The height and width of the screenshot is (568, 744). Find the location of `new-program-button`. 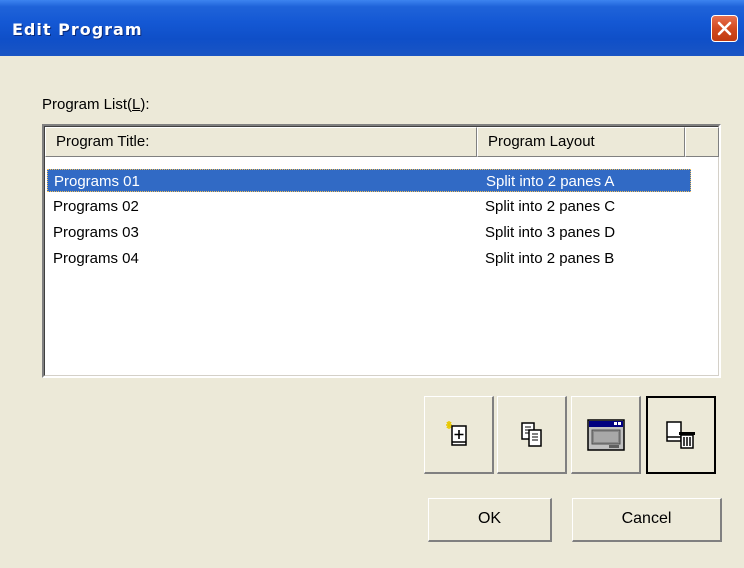

new-program-button is located at coordinates (459, 435).